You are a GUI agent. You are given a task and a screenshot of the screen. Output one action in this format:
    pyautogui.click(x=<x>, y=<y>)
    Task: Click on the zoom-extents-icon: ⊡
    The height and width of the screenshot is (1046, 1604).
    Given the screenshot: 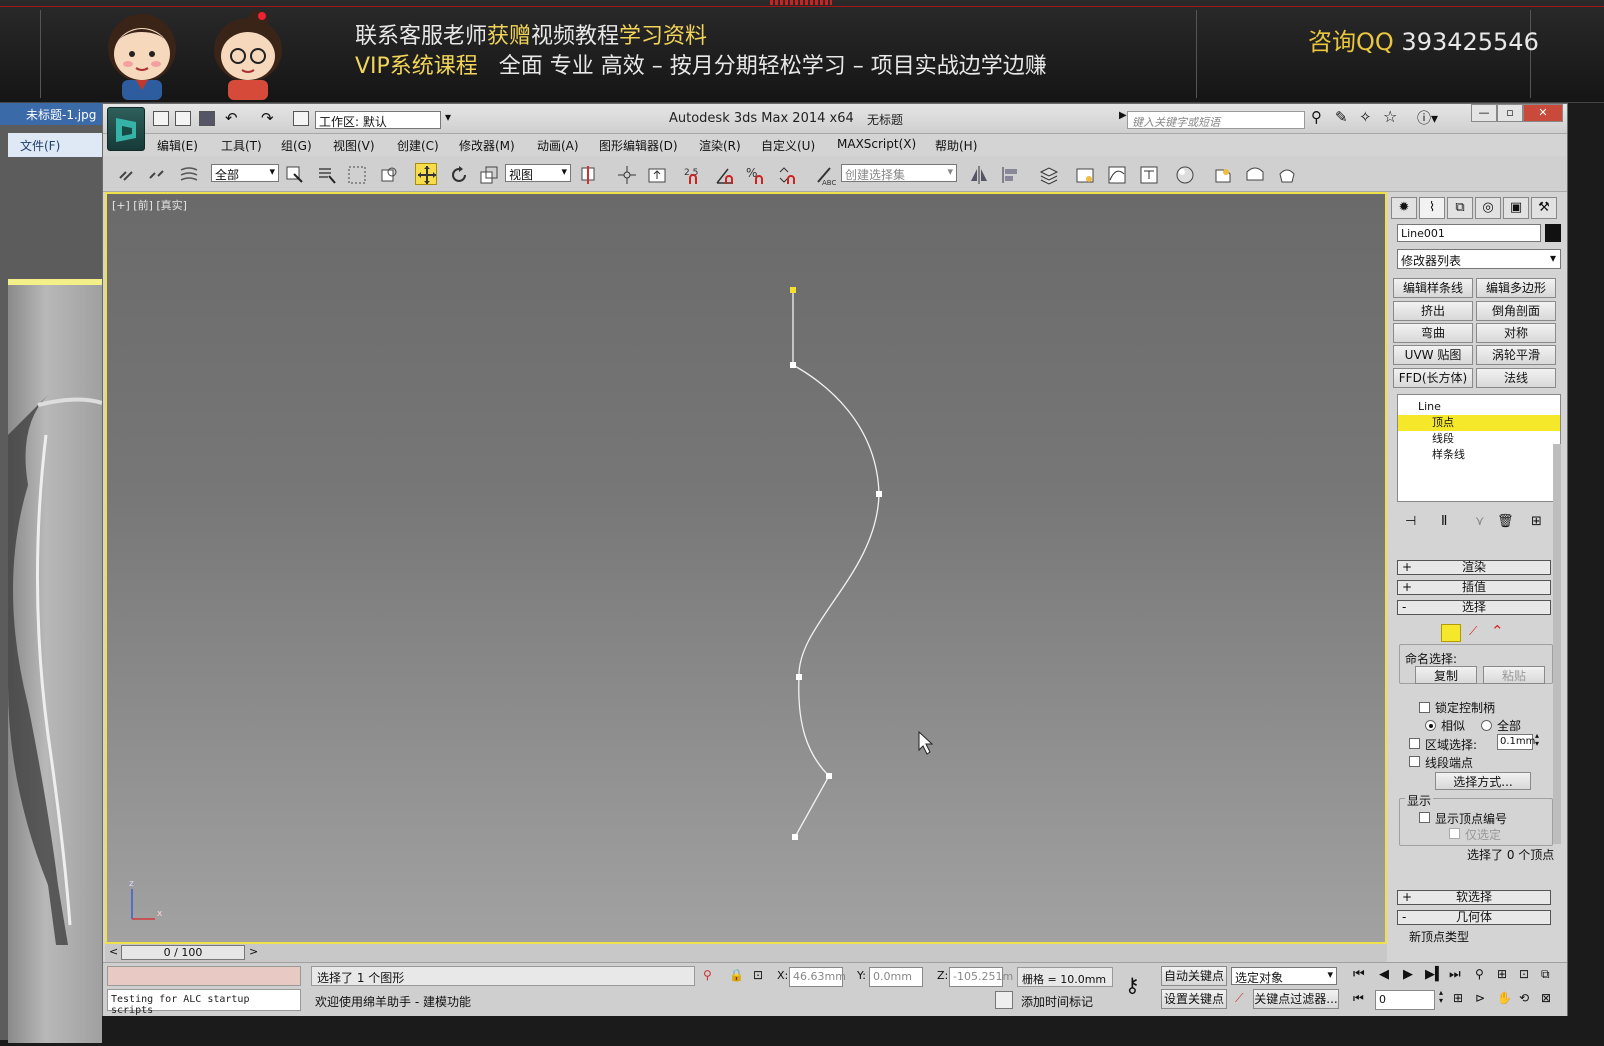 What is the action you would take?
    pyautogui.click(x=1524, y=974)
    